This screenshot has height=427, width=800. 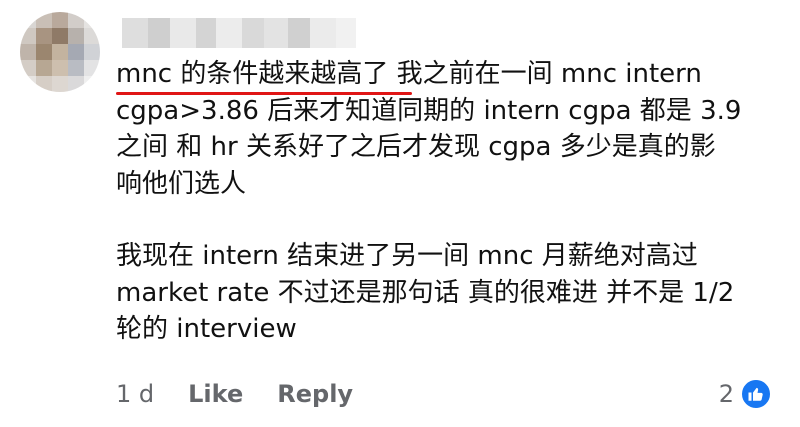 I want to click on commenter-name-redacted, so click(x=239, y=33).